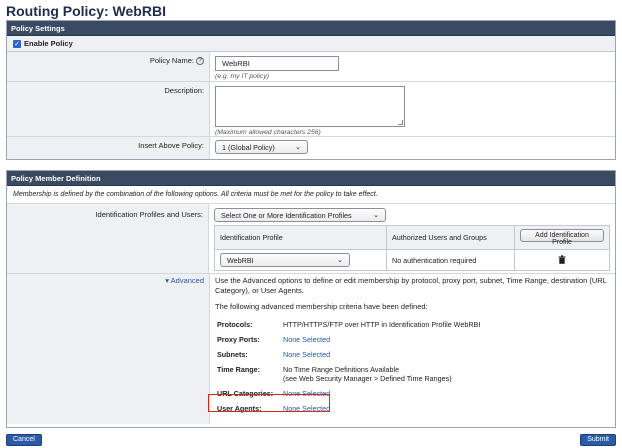 The width and height of the screenshot is (622, 448). I want to click on description-hint: (Maximum allowed characters 256), so click(268, 132).